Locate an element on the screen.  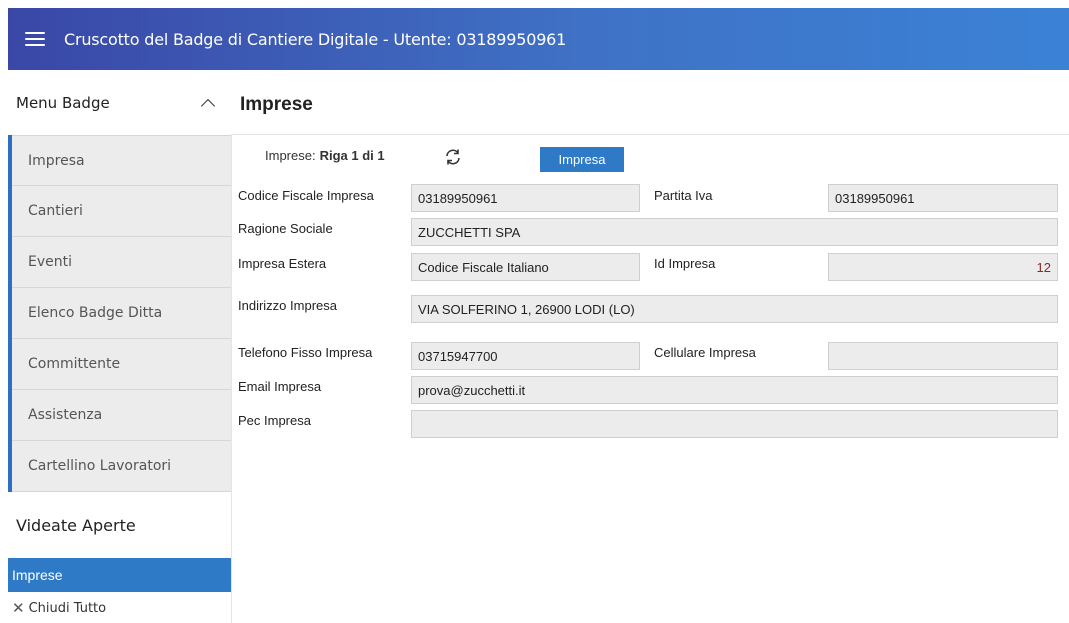
telefono-label: Telefono Fisso Impresa is located at coordinates (305, 352).